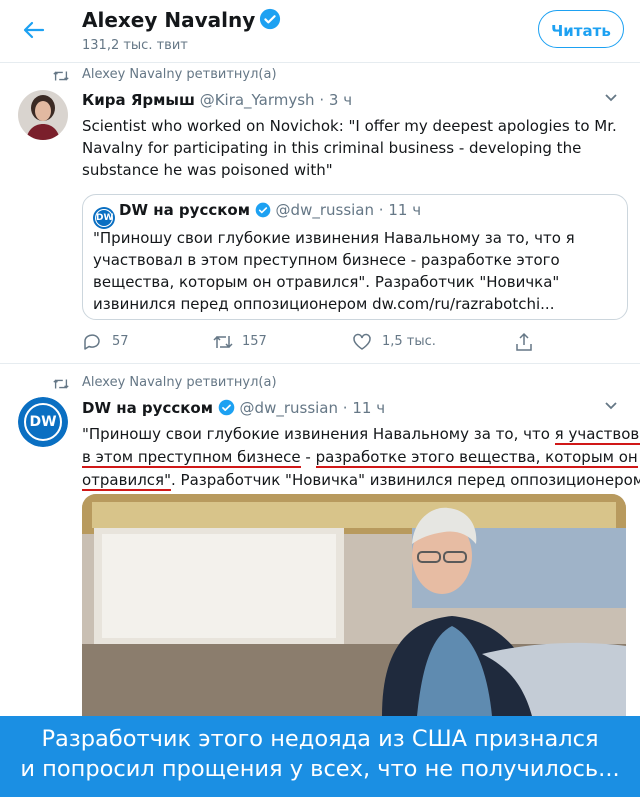 Image resolution: width=640 pixels, height=797 pixels. What do you see at coordinates (581, 29) in the screenshot?
I see `follow-button: Читать` at bounding box center [581, 29].